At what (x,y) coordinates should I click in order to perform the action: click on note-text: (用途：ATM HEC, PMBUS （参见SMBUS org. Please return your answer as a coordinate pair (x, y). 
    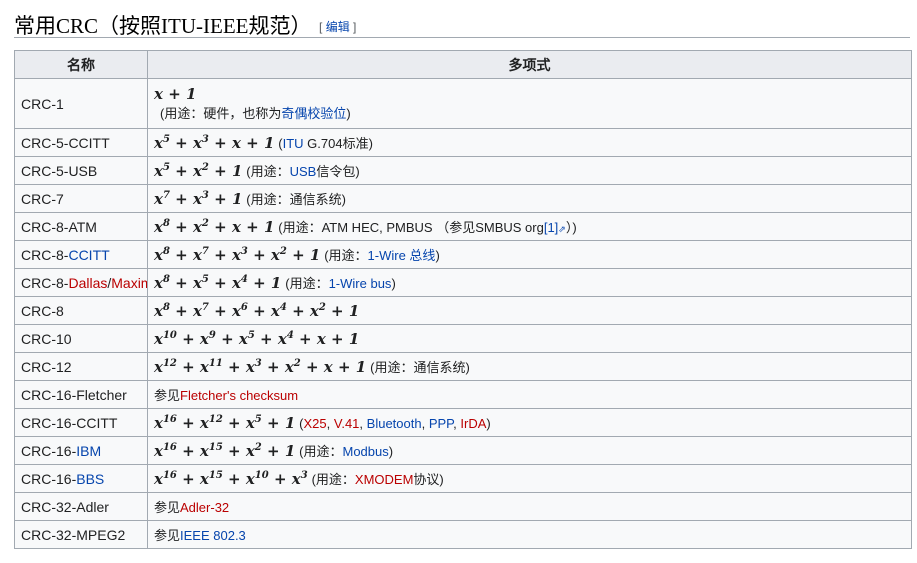
    Looking at the image, I should click on (411, 227).